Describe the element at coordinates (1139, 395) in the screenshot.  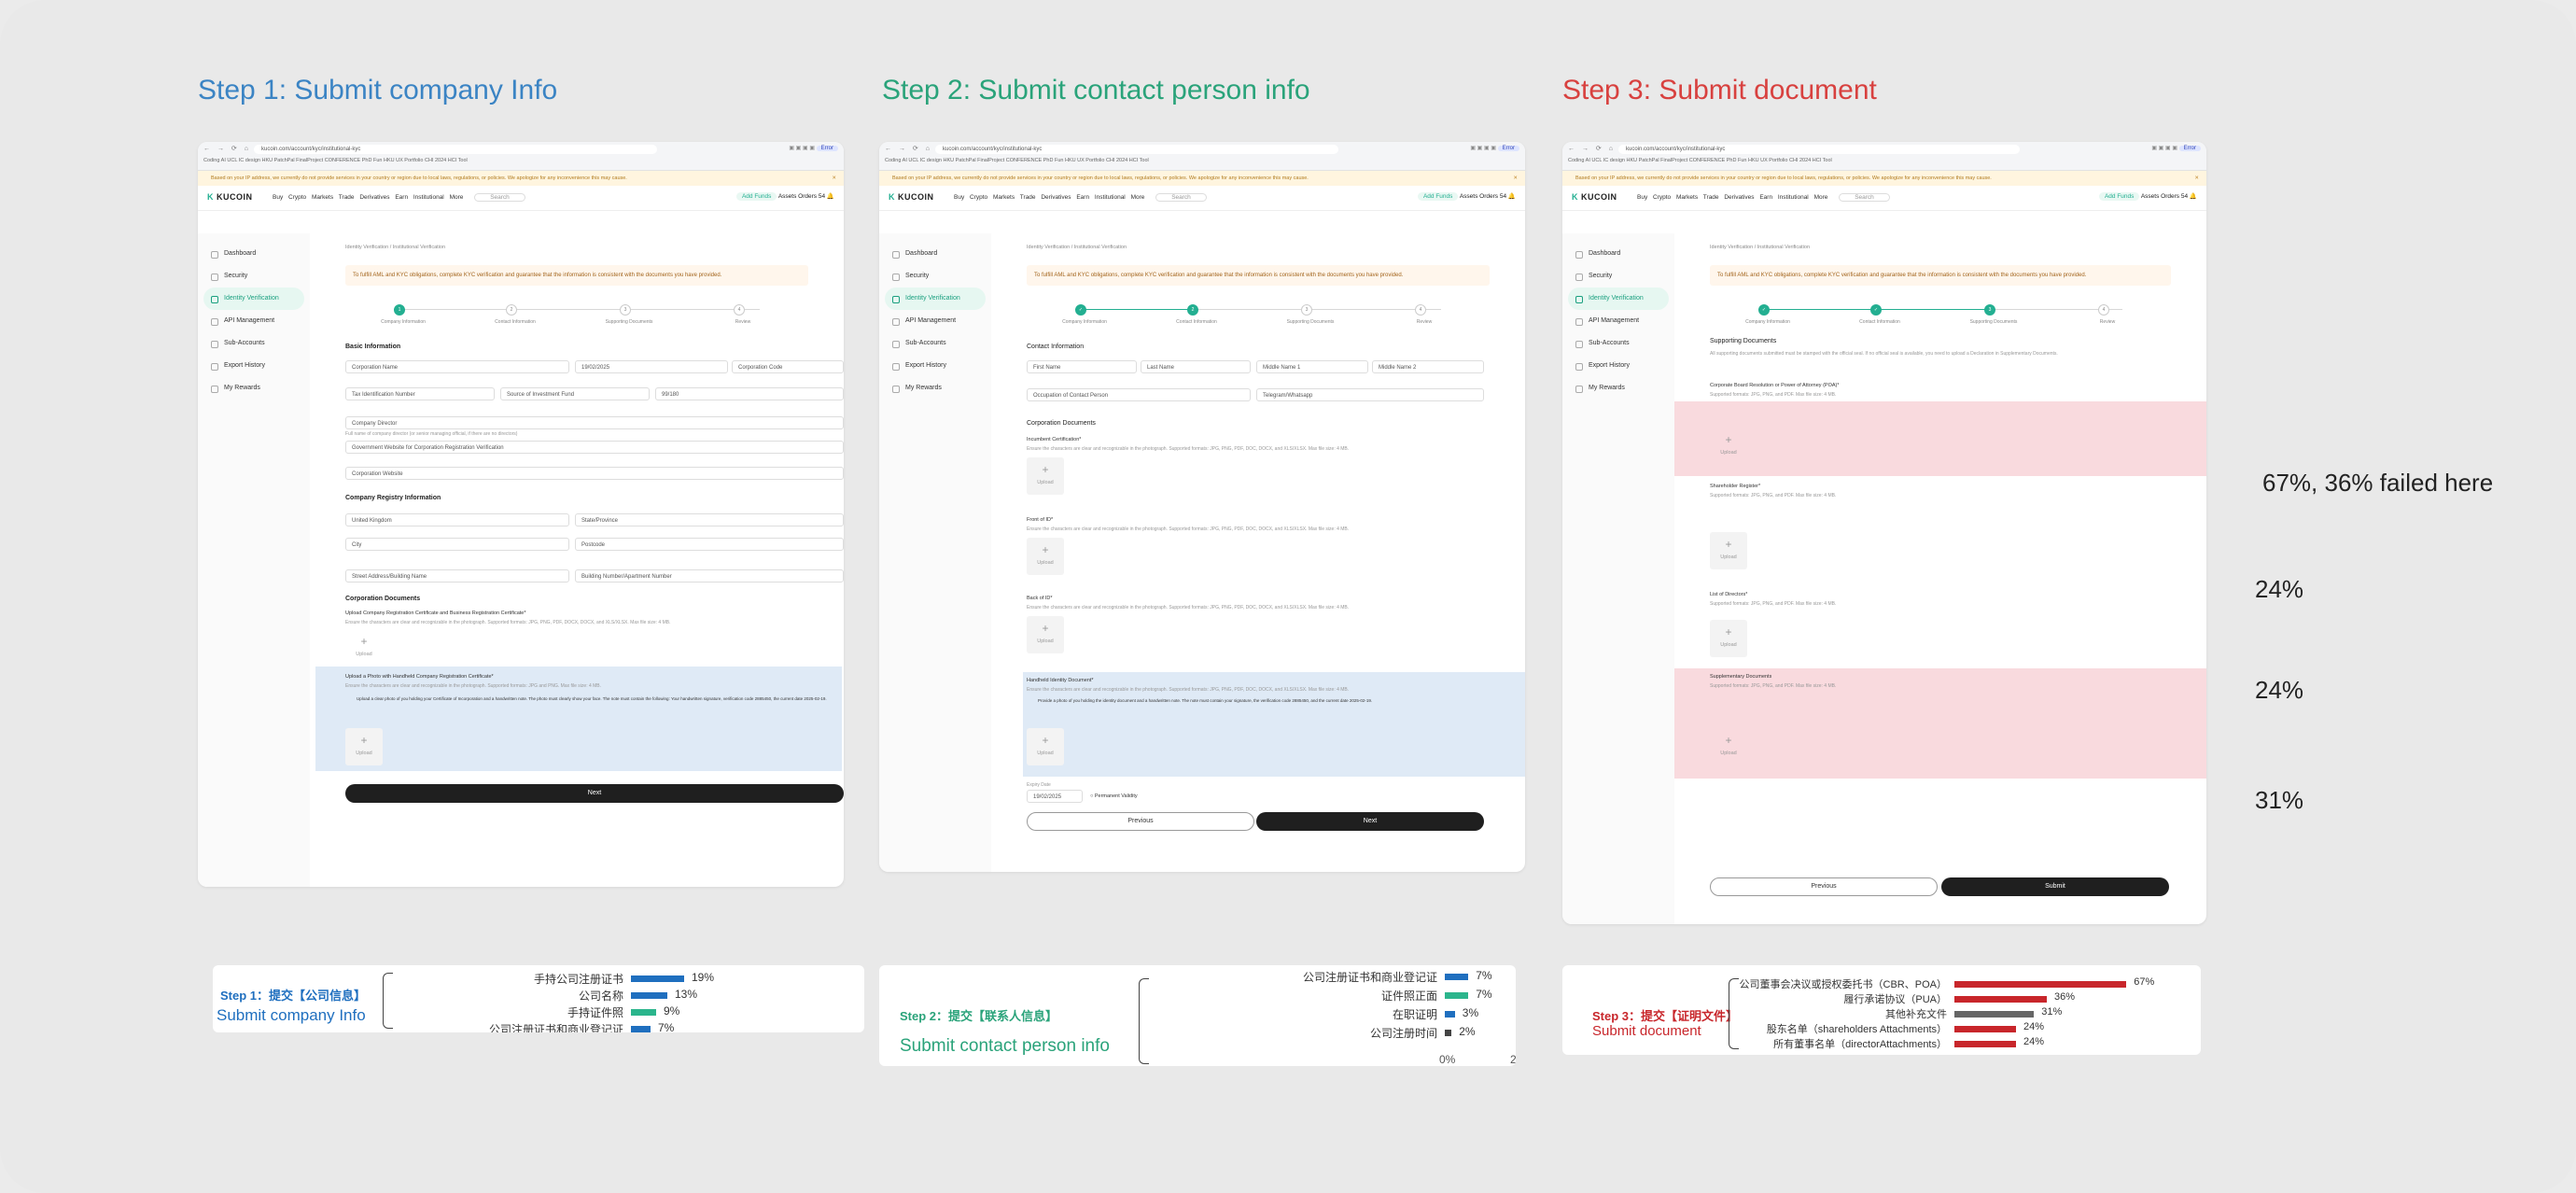
I see `occupation-input: Occupation of Contact Person` at that location.